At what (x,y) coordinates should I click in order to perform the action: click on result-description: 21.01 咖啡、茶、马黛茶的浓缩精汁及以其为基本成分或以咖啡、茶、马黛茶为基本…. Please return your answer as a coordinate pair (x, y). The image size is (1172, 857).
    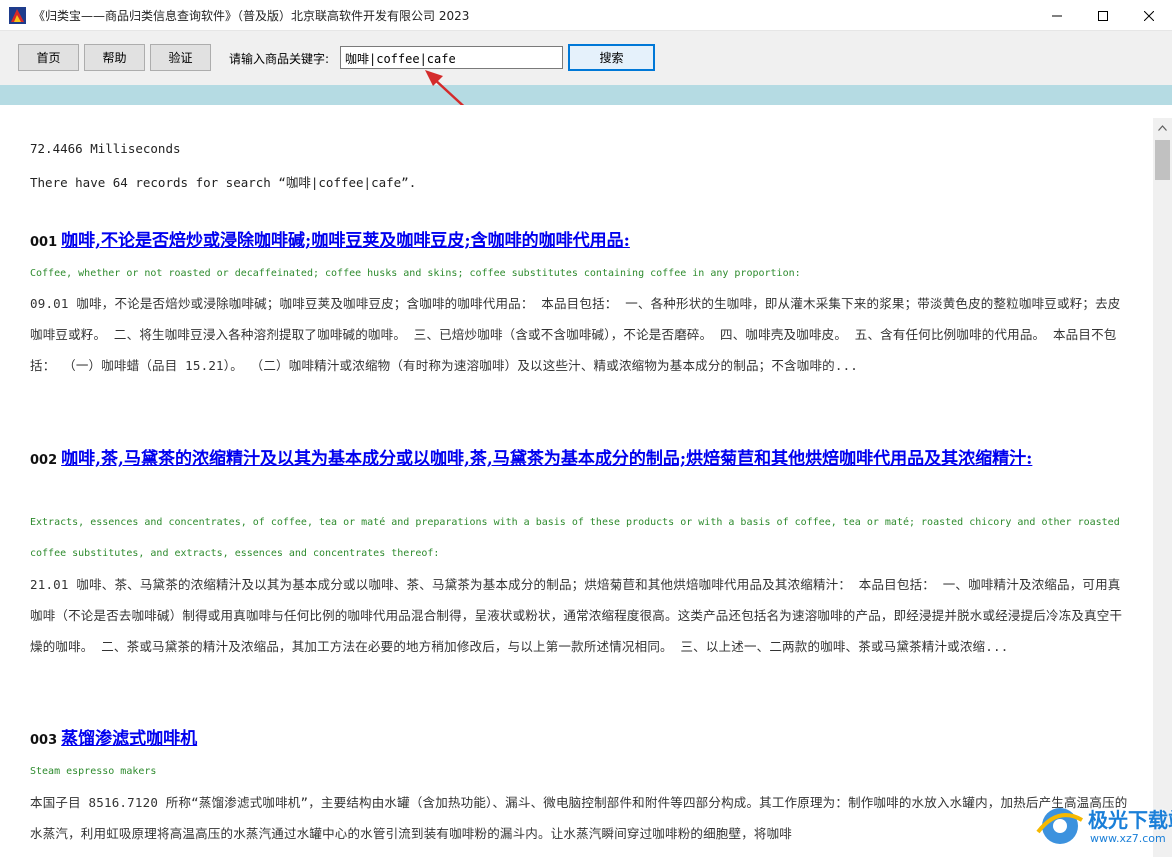
    Looking at the image, I should click on (576, 615).